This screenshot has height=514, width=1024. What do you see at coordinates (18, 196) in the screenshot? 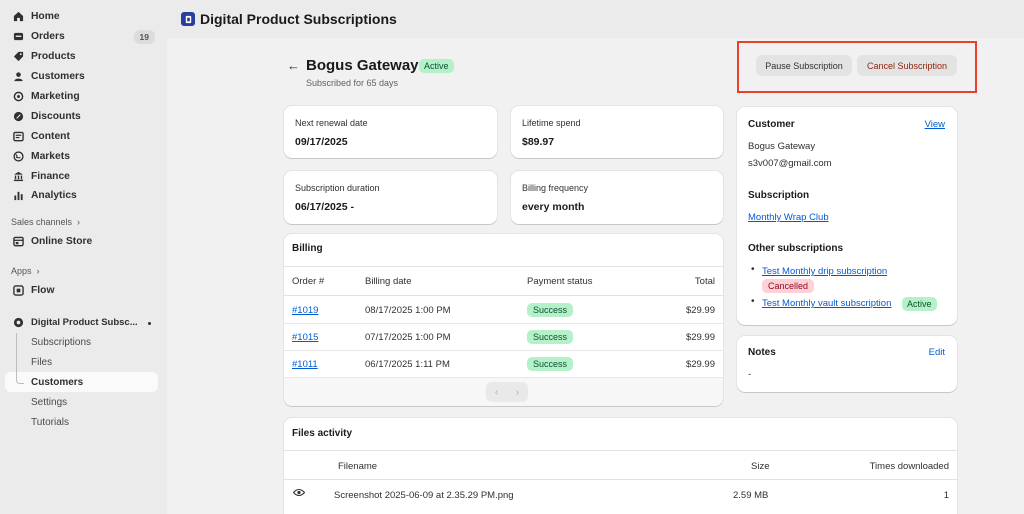
I see `bar-chart-icon` at bounding box center [18, 196].